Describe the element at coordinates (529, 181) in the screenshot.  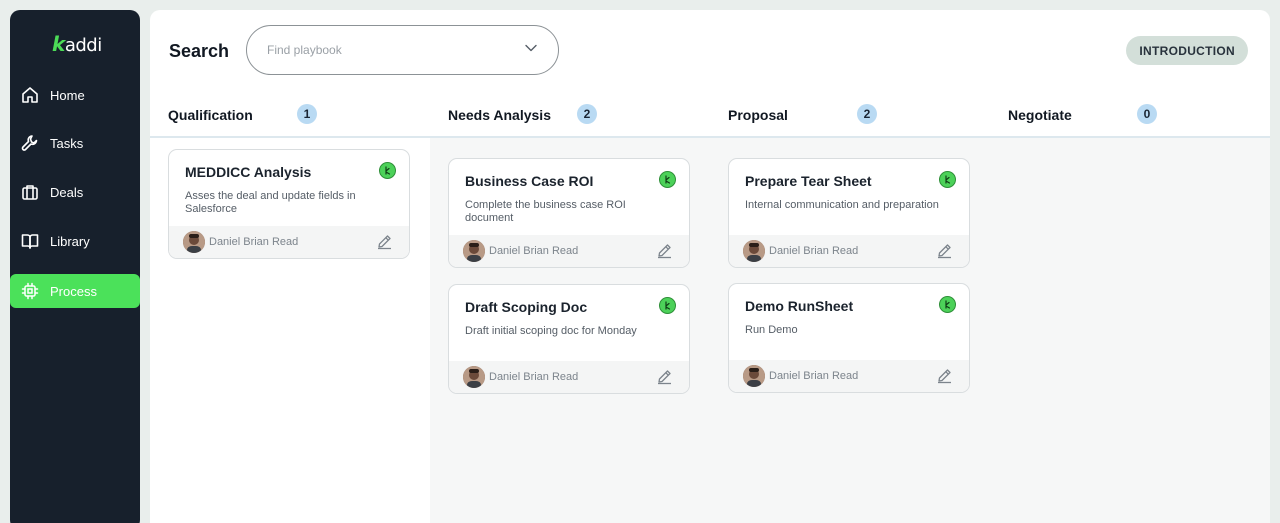
I see `card-title: Business Case ROI` at that location.